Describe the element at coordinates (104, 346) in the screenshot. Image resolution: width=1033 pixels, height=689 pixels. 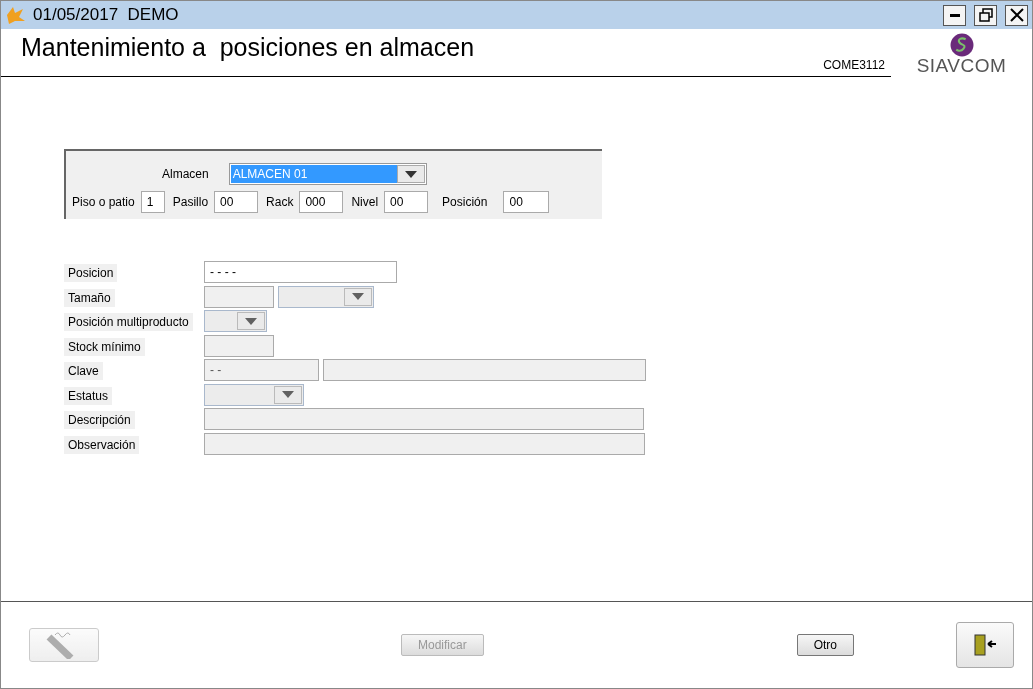
I see `field-label: Stock mínimo` at that location.